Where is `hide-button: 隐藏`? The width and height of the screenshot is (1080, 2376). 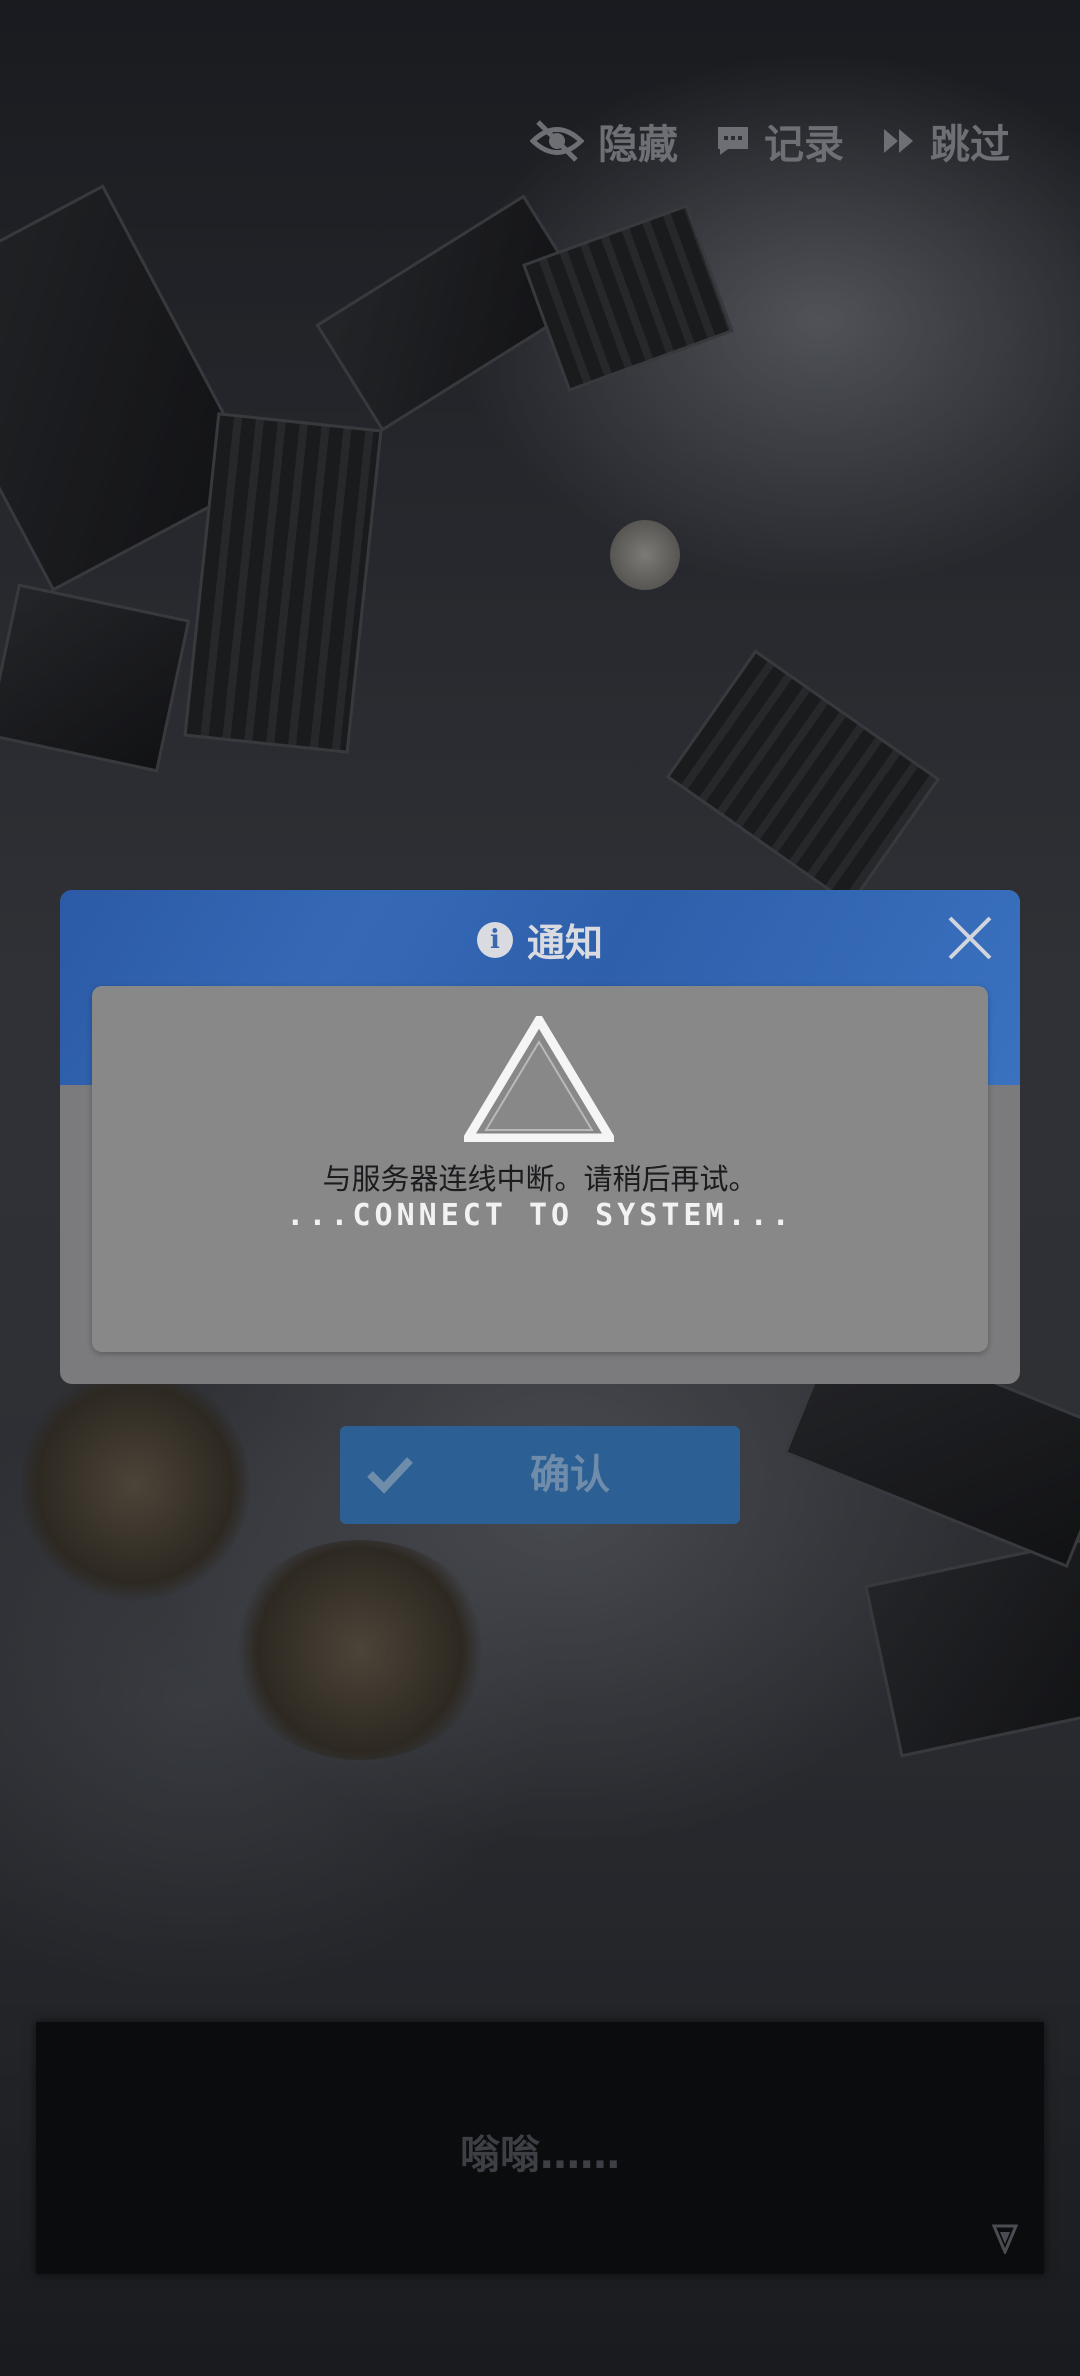
hide-button: 隐藏 is located at coordinates (604, 141).